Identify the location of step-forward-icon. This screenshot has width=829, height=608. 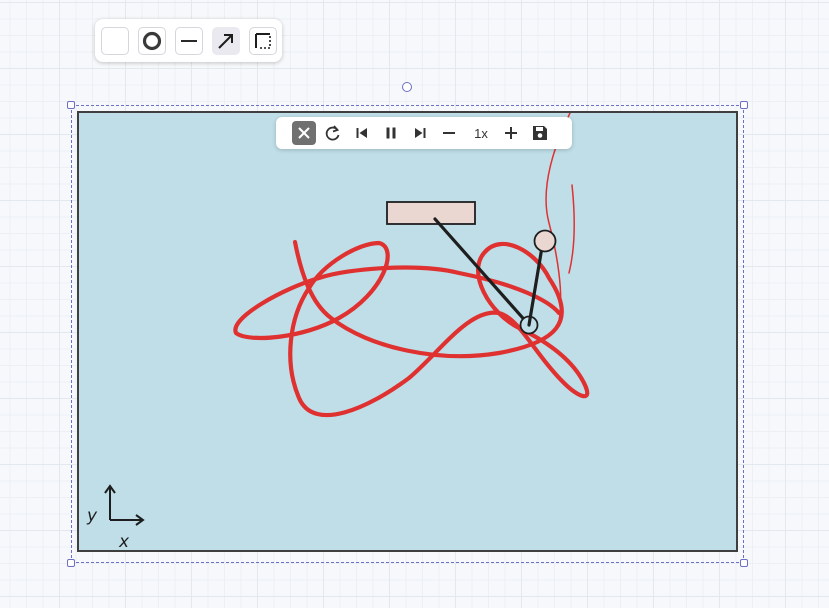
(420, 133).